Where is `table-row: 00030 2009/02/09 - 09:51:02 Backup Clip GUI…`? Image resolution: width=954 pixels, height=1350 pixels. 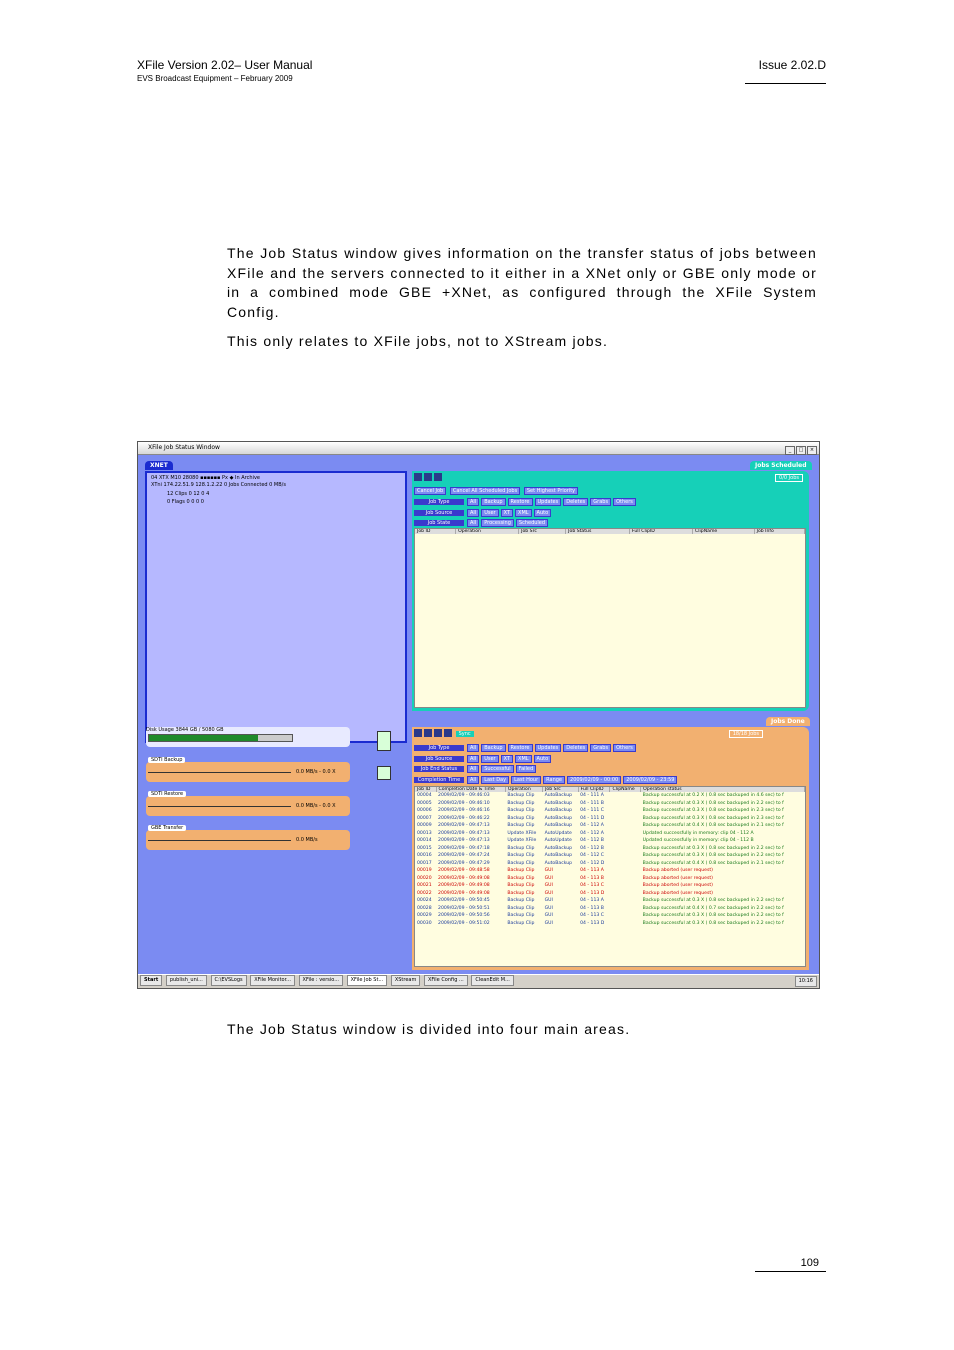
table-row: 00030 2009/02/09 - 09:51:02 Backup Clip GUI… is located at coordinates (610, 924).